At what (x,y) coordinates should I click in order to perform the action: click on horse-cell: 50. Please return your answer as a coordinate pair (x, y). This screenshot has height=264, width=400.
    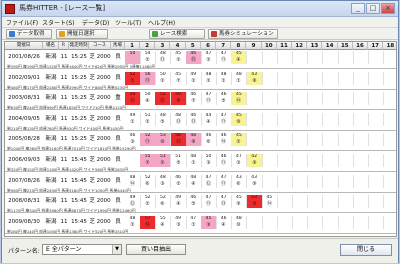
    Looking at the image, I should click on (133, 57).